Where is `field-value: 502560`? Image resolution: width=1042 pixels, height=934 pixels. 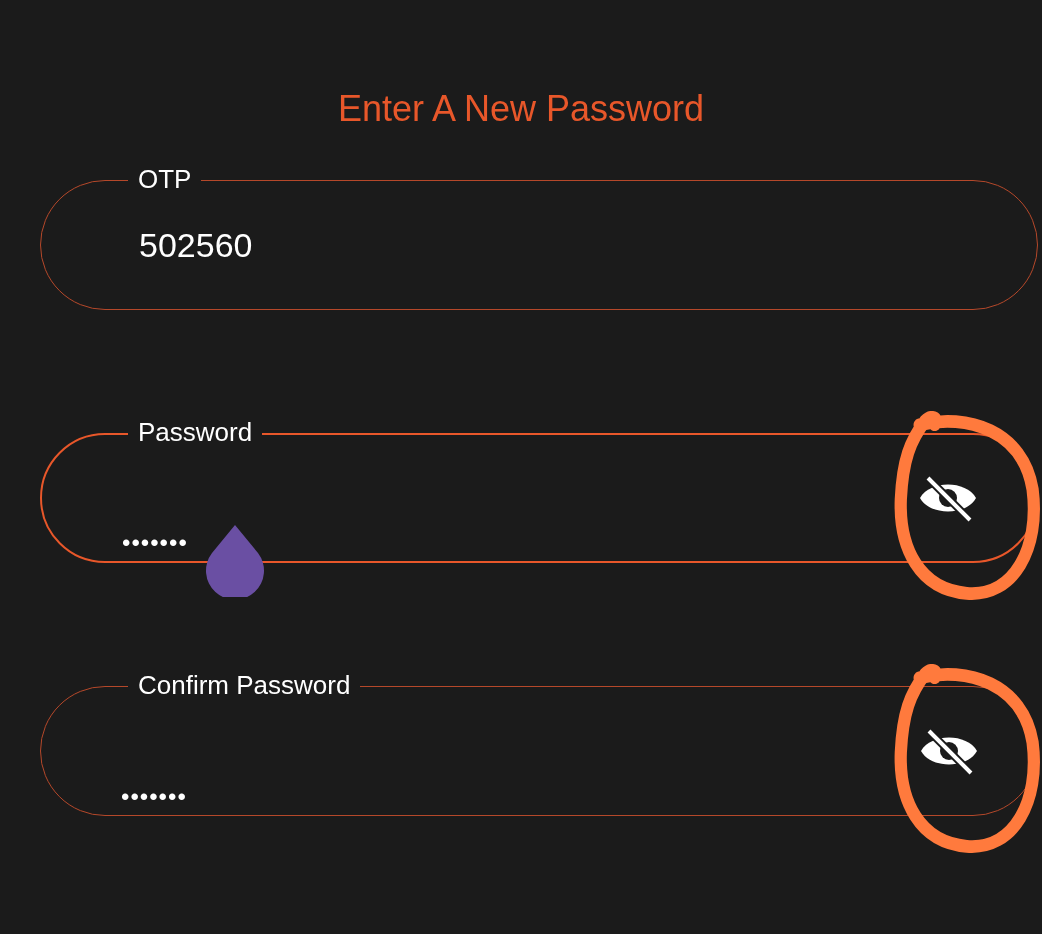
field-value: 502560 is located at coordinates (196, 245).